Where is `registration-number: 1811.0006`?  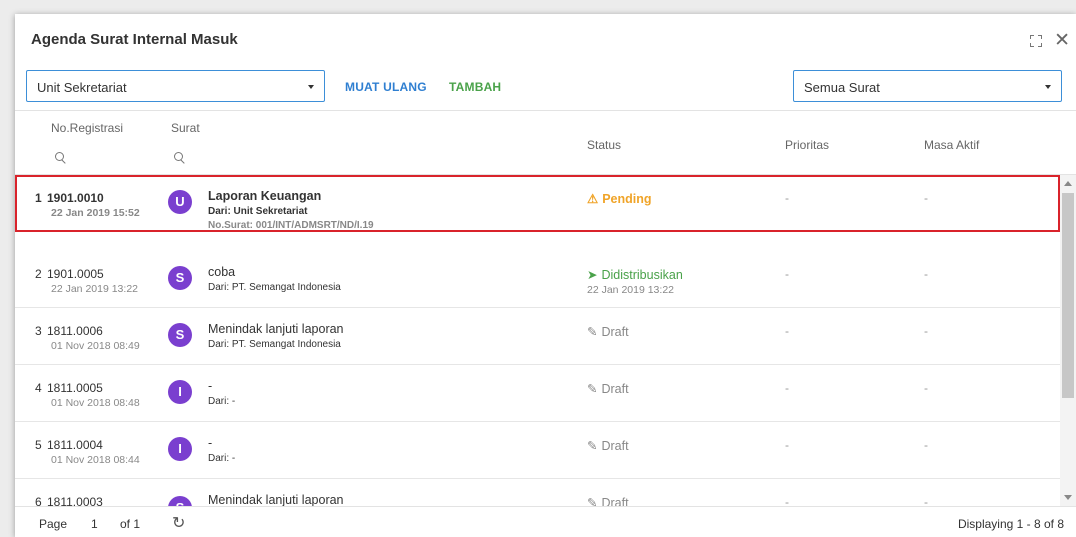
registration-number: 1811.0006 is located at coordinates (75, 331).